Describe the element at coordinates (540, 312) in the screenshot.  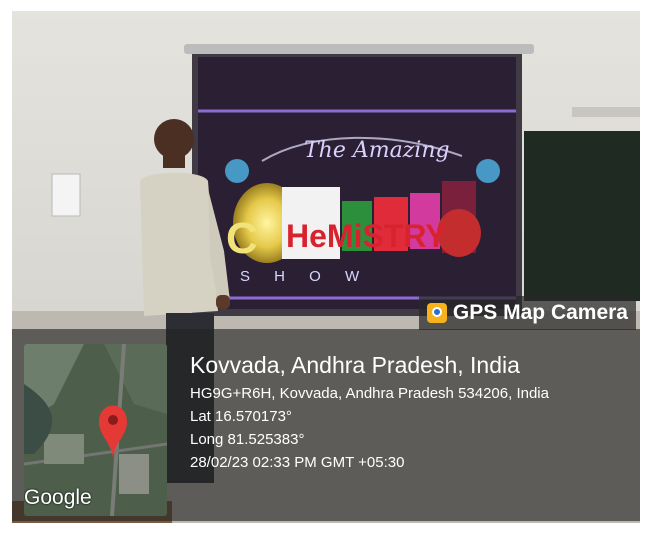
I see `app-name: GPS Map Camera` at that location.